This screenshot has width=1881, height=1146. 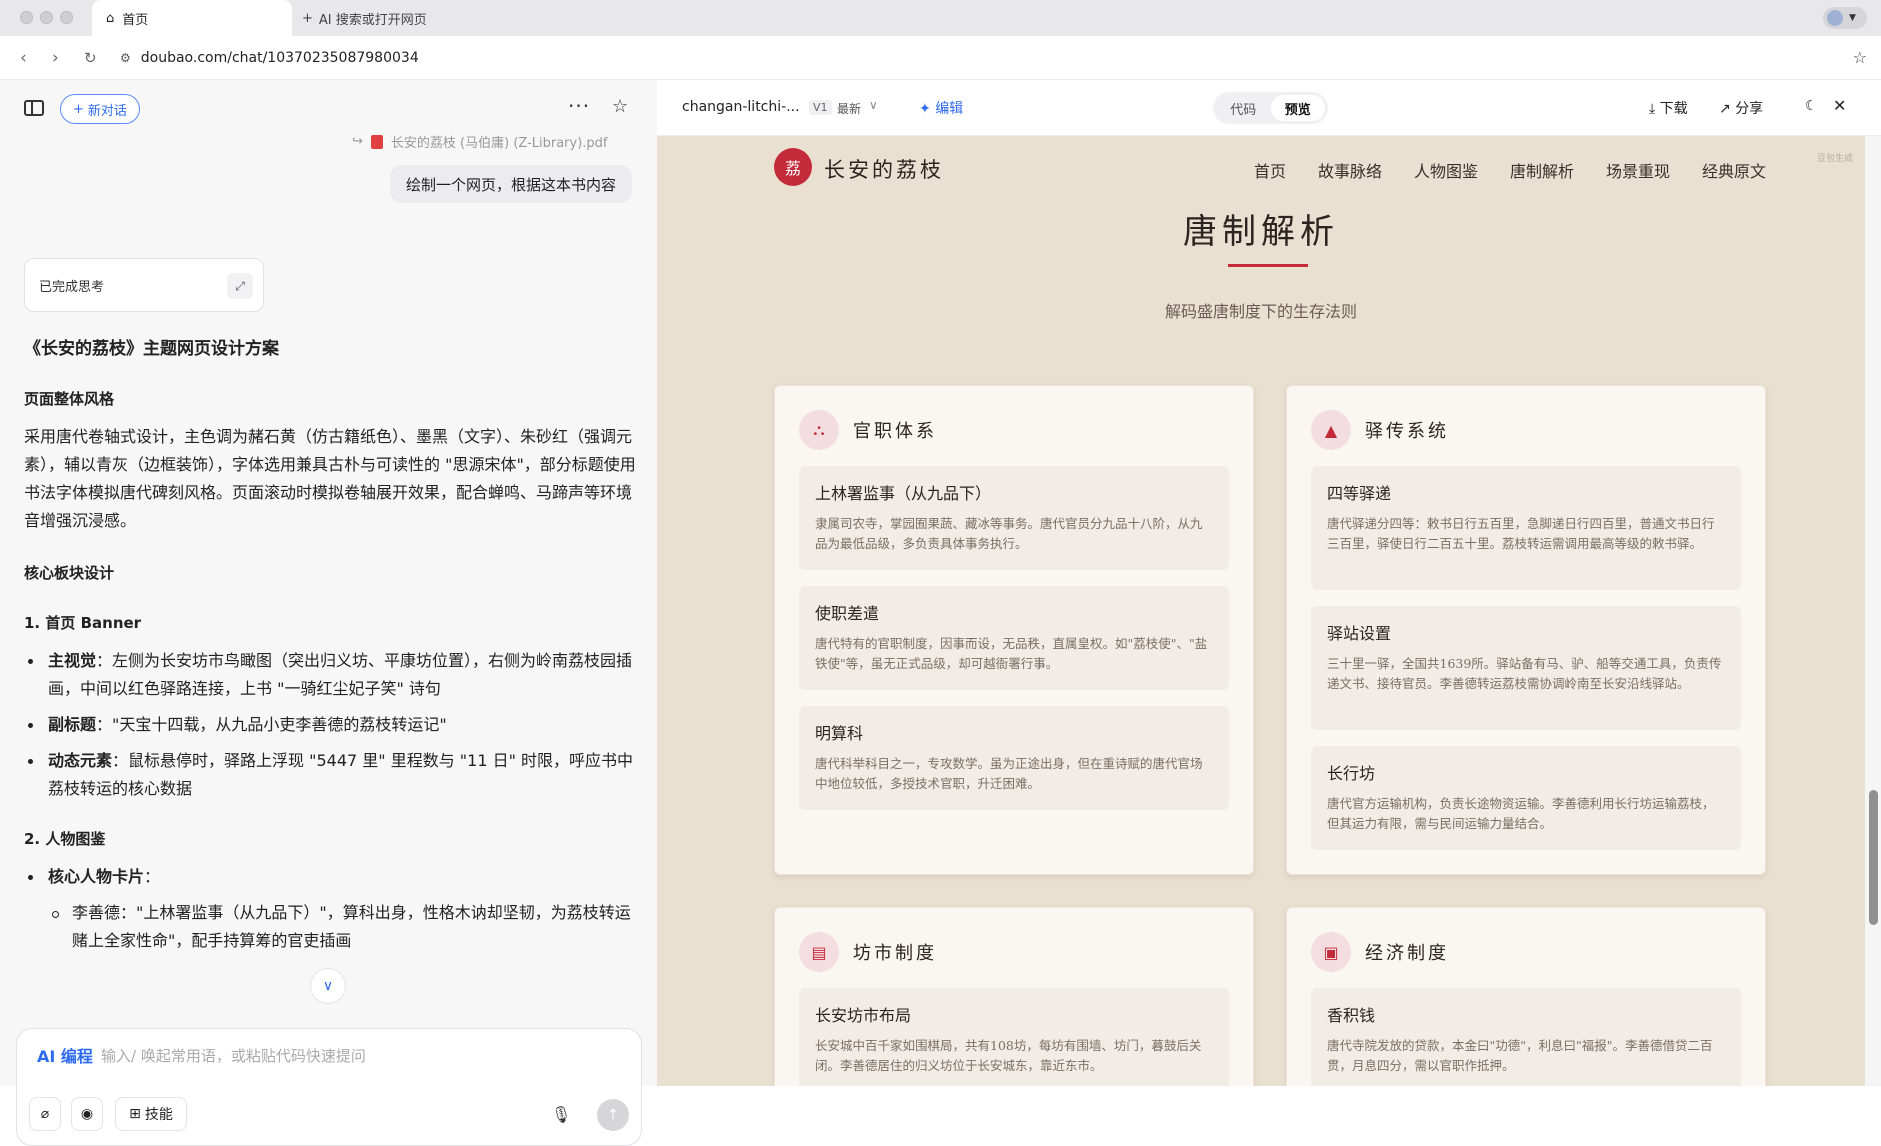 I want to click on hierarchy-icon: ⛬, so click(x=819, y=430).